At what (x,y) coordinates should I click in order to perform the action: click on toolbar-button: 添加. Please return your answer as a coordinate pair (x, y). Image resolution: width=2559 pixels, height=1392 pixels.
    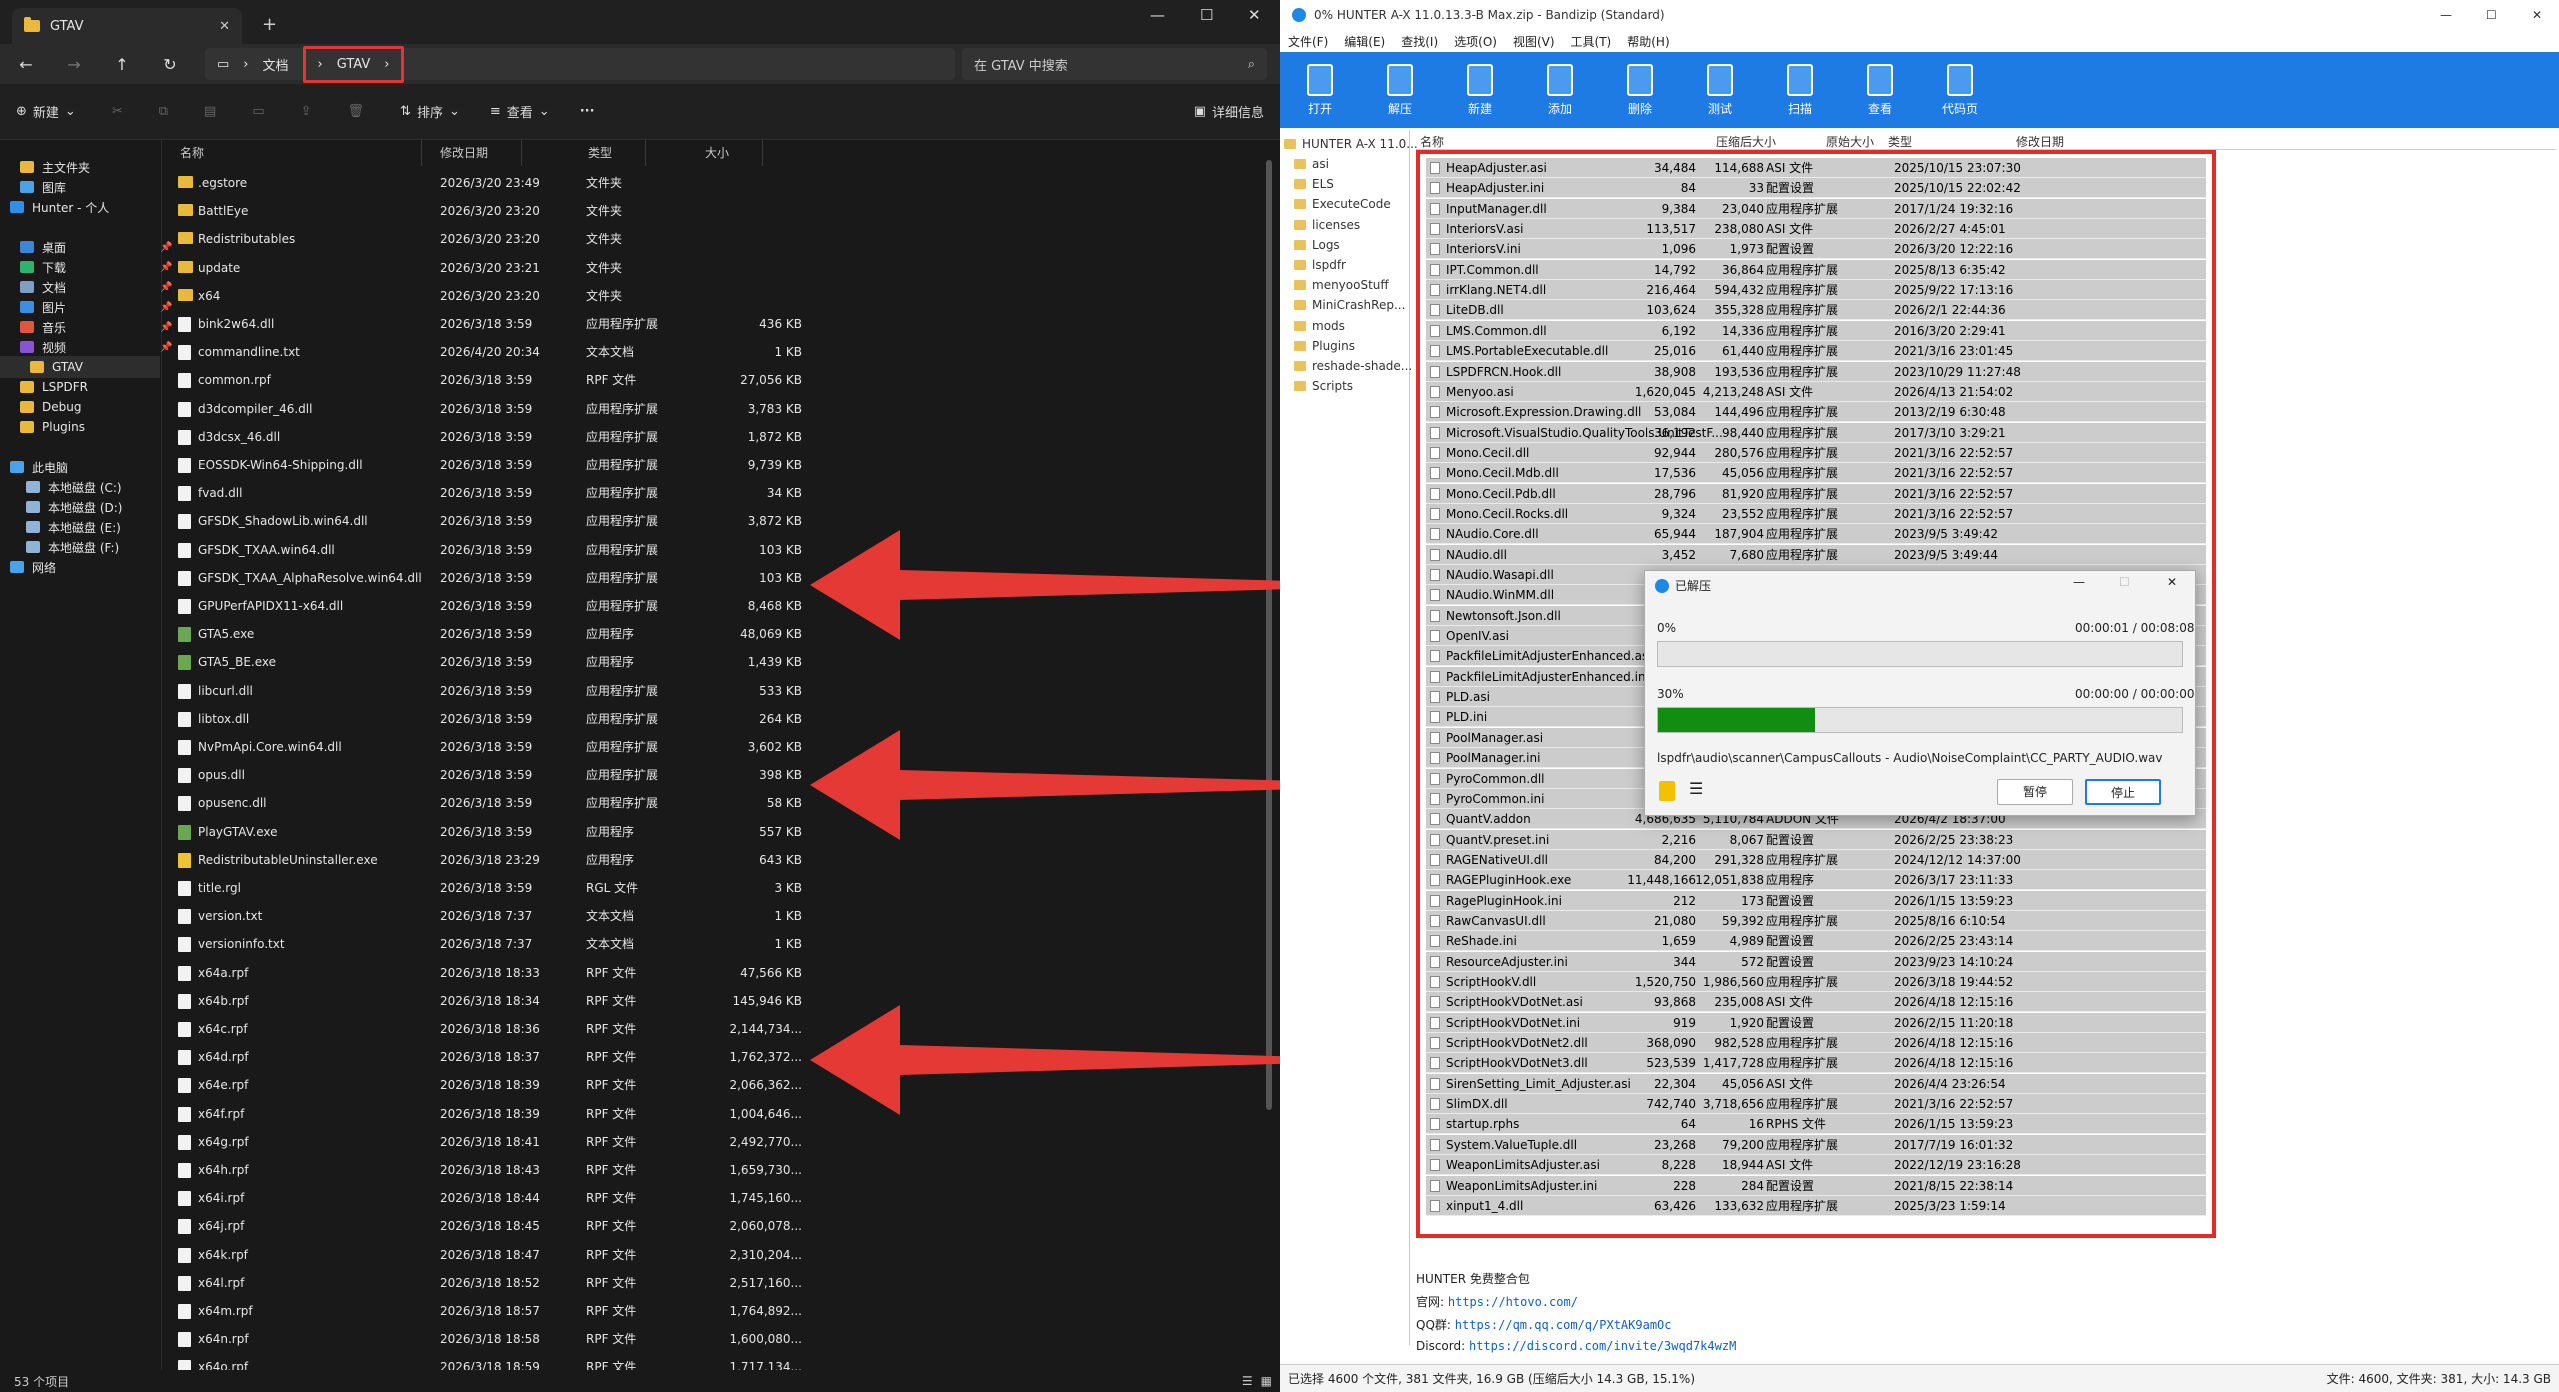
    Looking at the image, I should click on (1560, 90).